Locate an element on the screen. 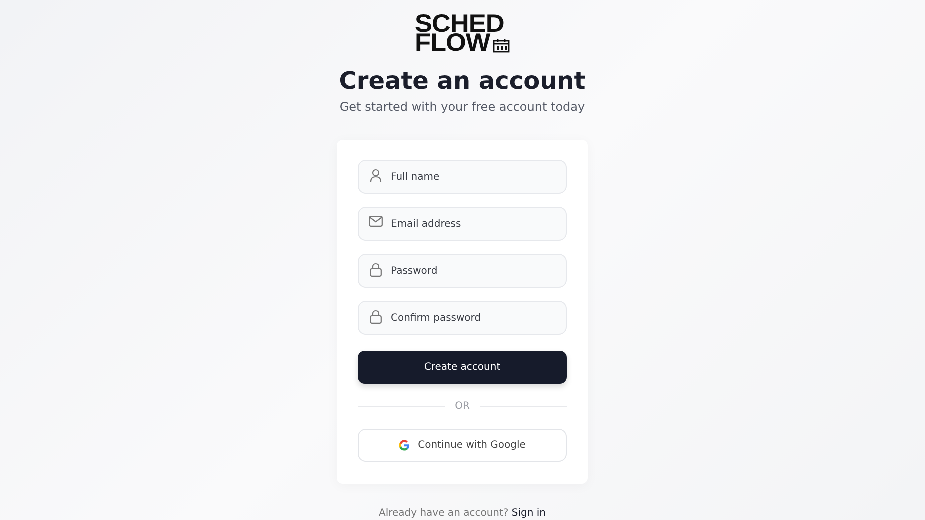  page-title: Create an account is located at coordinates (462, 81).